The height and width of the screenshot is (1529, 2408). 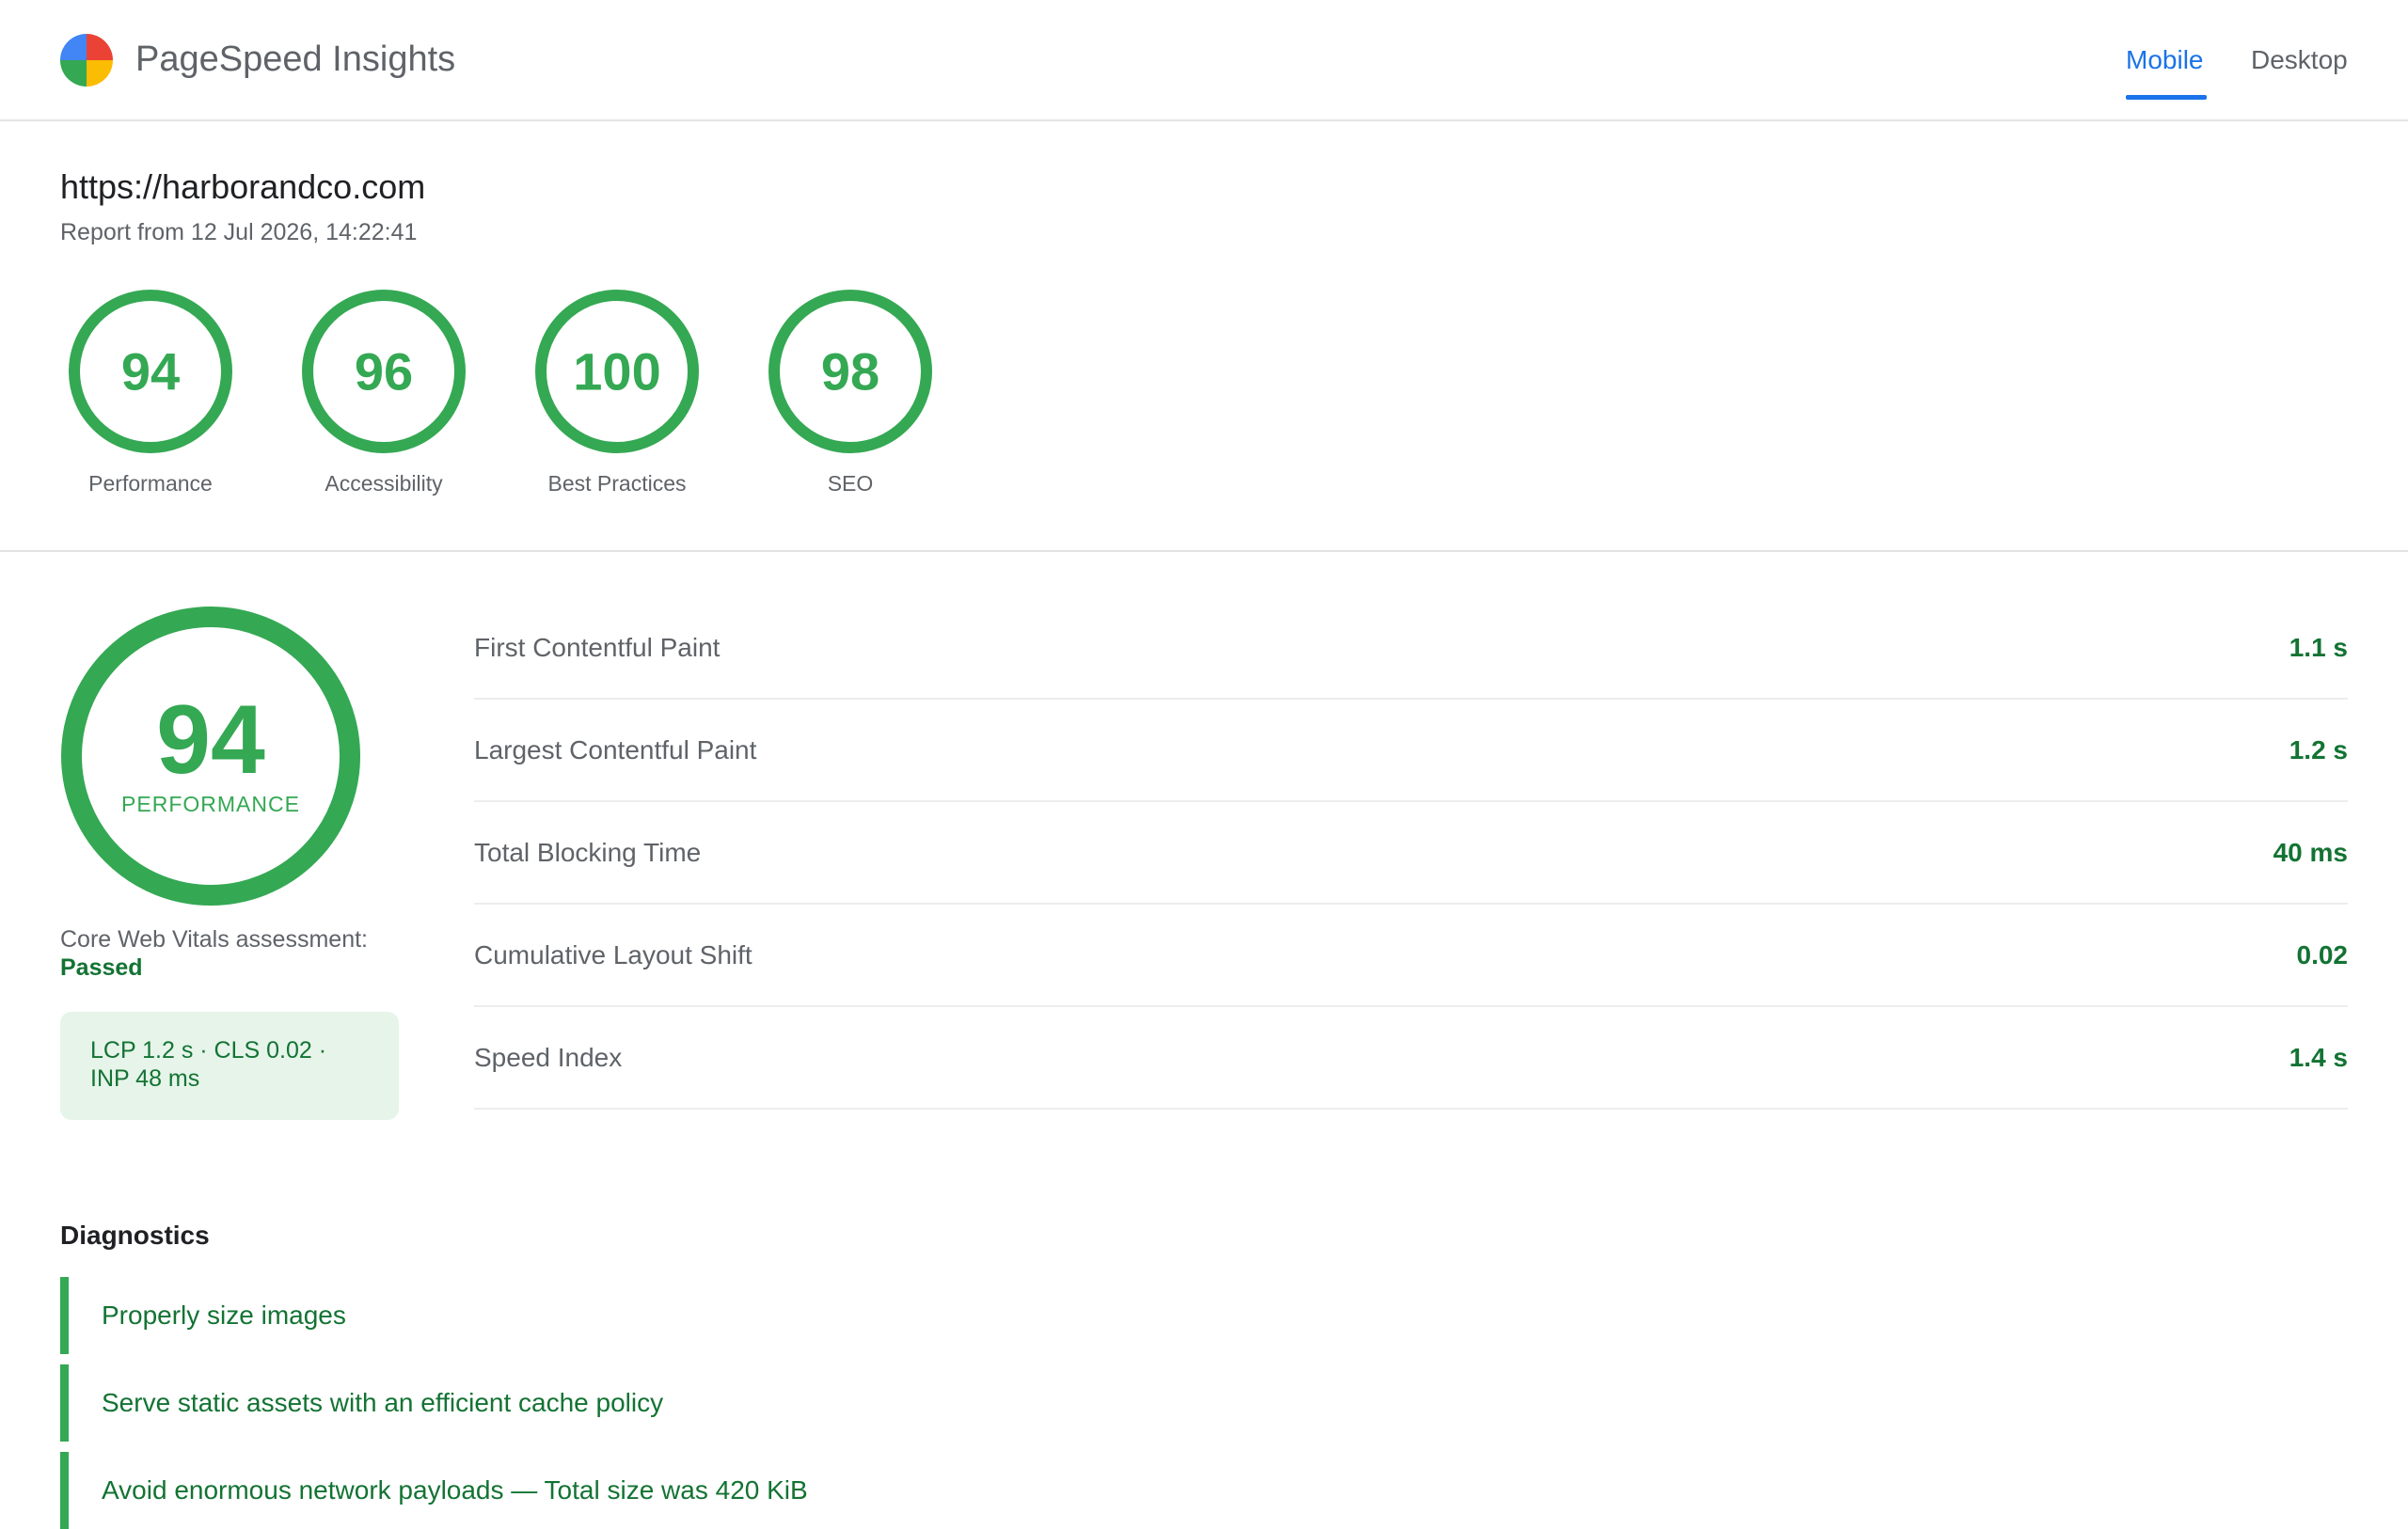 What do you see at coordinates (2319, 1057) in the screenshot?
I see `metric-value: 1.4 s` at bounding box center [2319, 1057].